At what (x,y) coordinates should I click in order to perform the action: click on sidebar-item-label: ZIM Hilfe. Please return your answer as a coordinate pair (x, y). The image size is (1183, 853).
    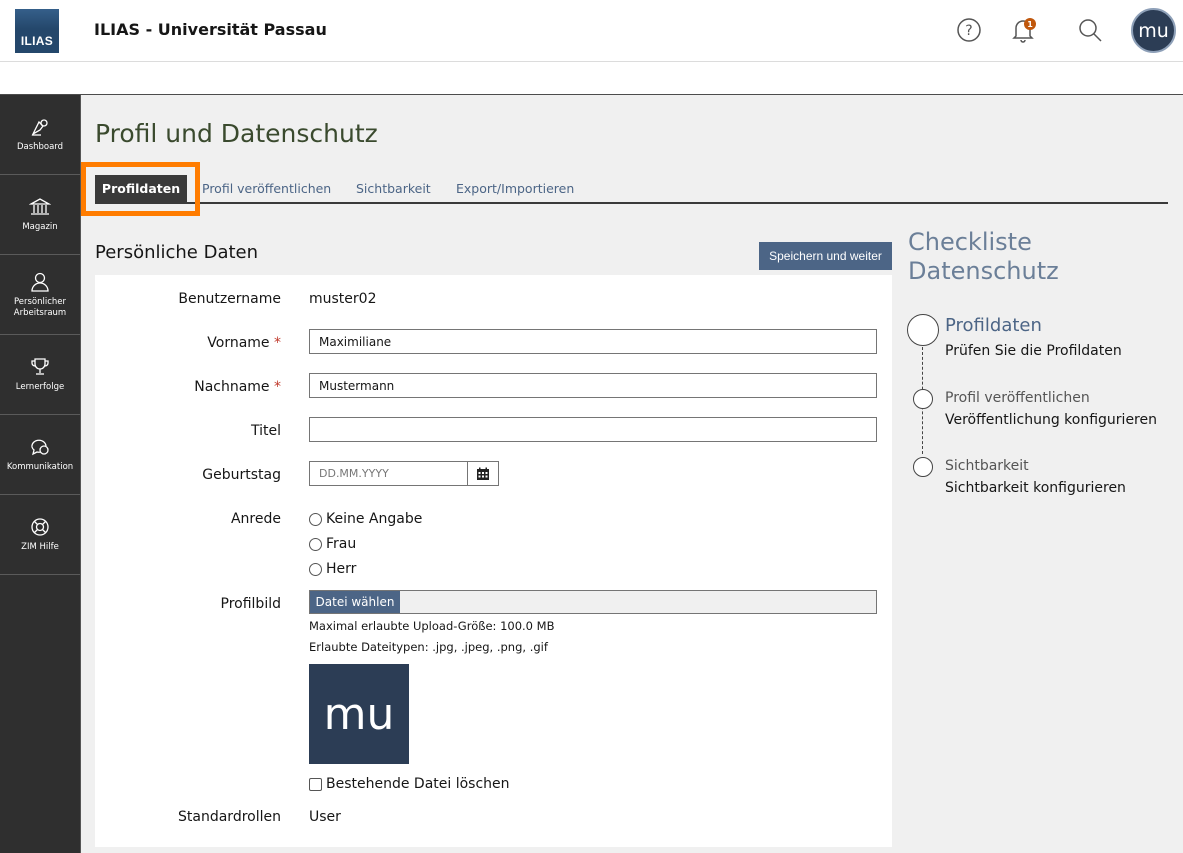
    Looking at the image, I should click on (40, 547).